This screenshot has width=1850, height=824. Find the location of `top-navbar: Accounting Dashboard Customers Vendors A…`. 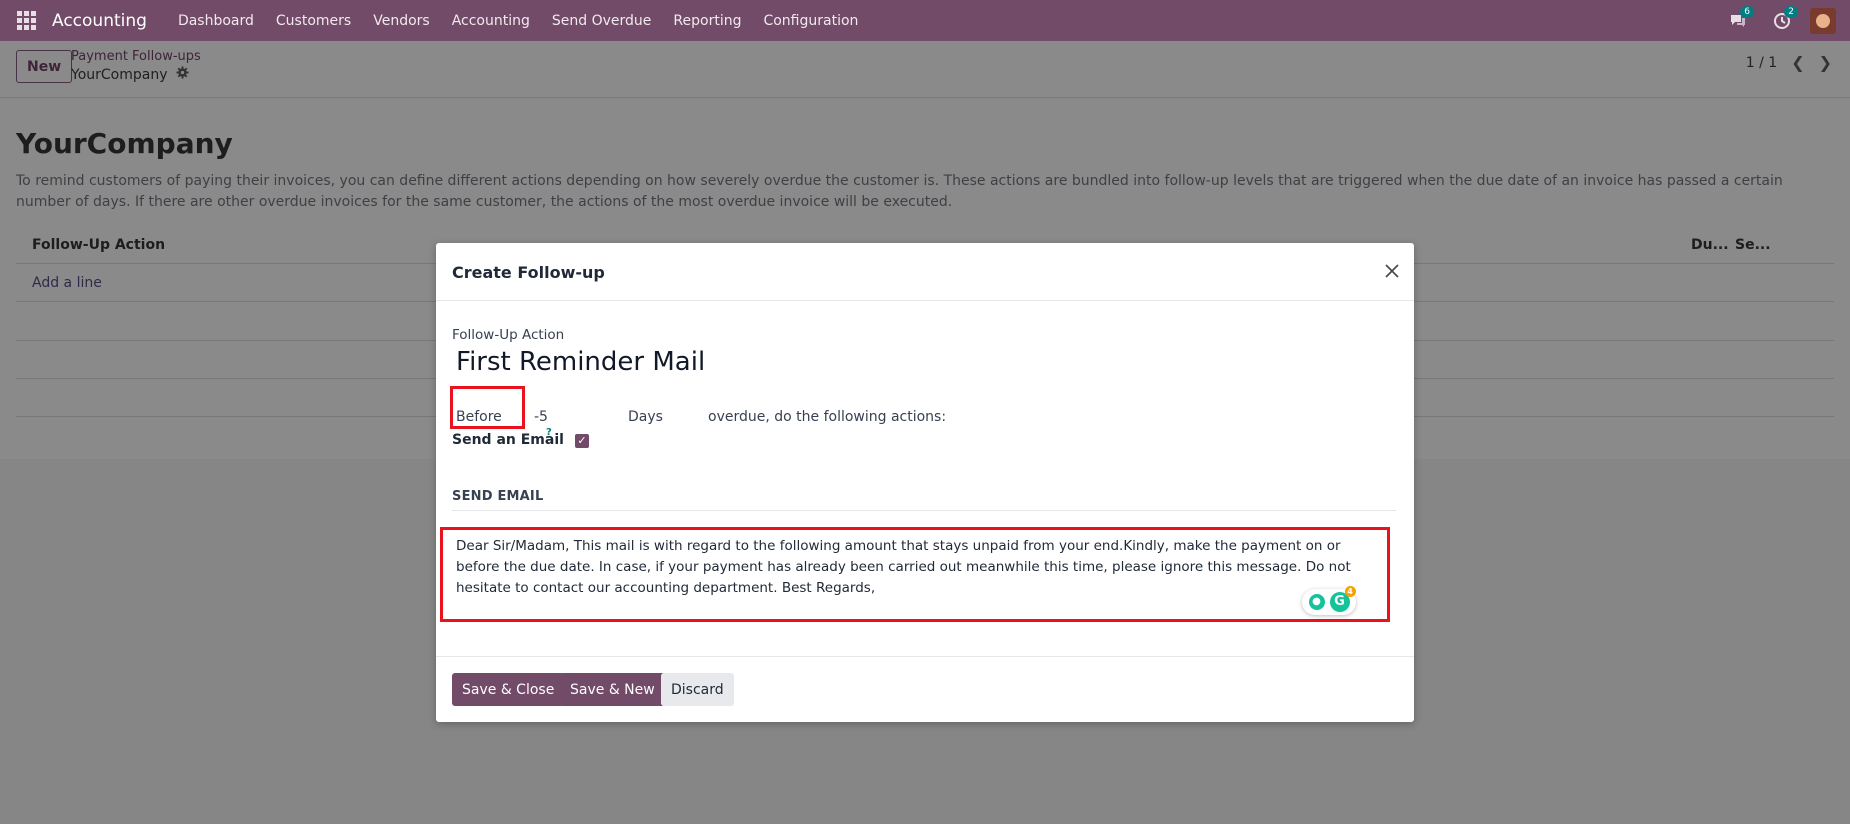

top-navbar: Accounting Dashboard Customers Vendors A… is located at coordinates (925, 20).